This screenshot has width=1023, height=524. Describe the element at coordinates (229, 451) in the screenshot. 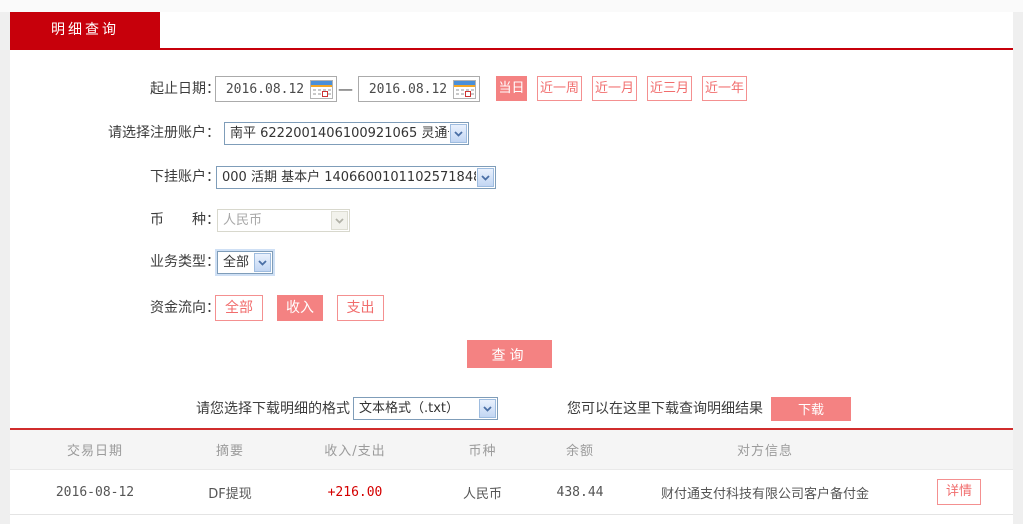

I see `header-cell-summary: 摘要` at that location.